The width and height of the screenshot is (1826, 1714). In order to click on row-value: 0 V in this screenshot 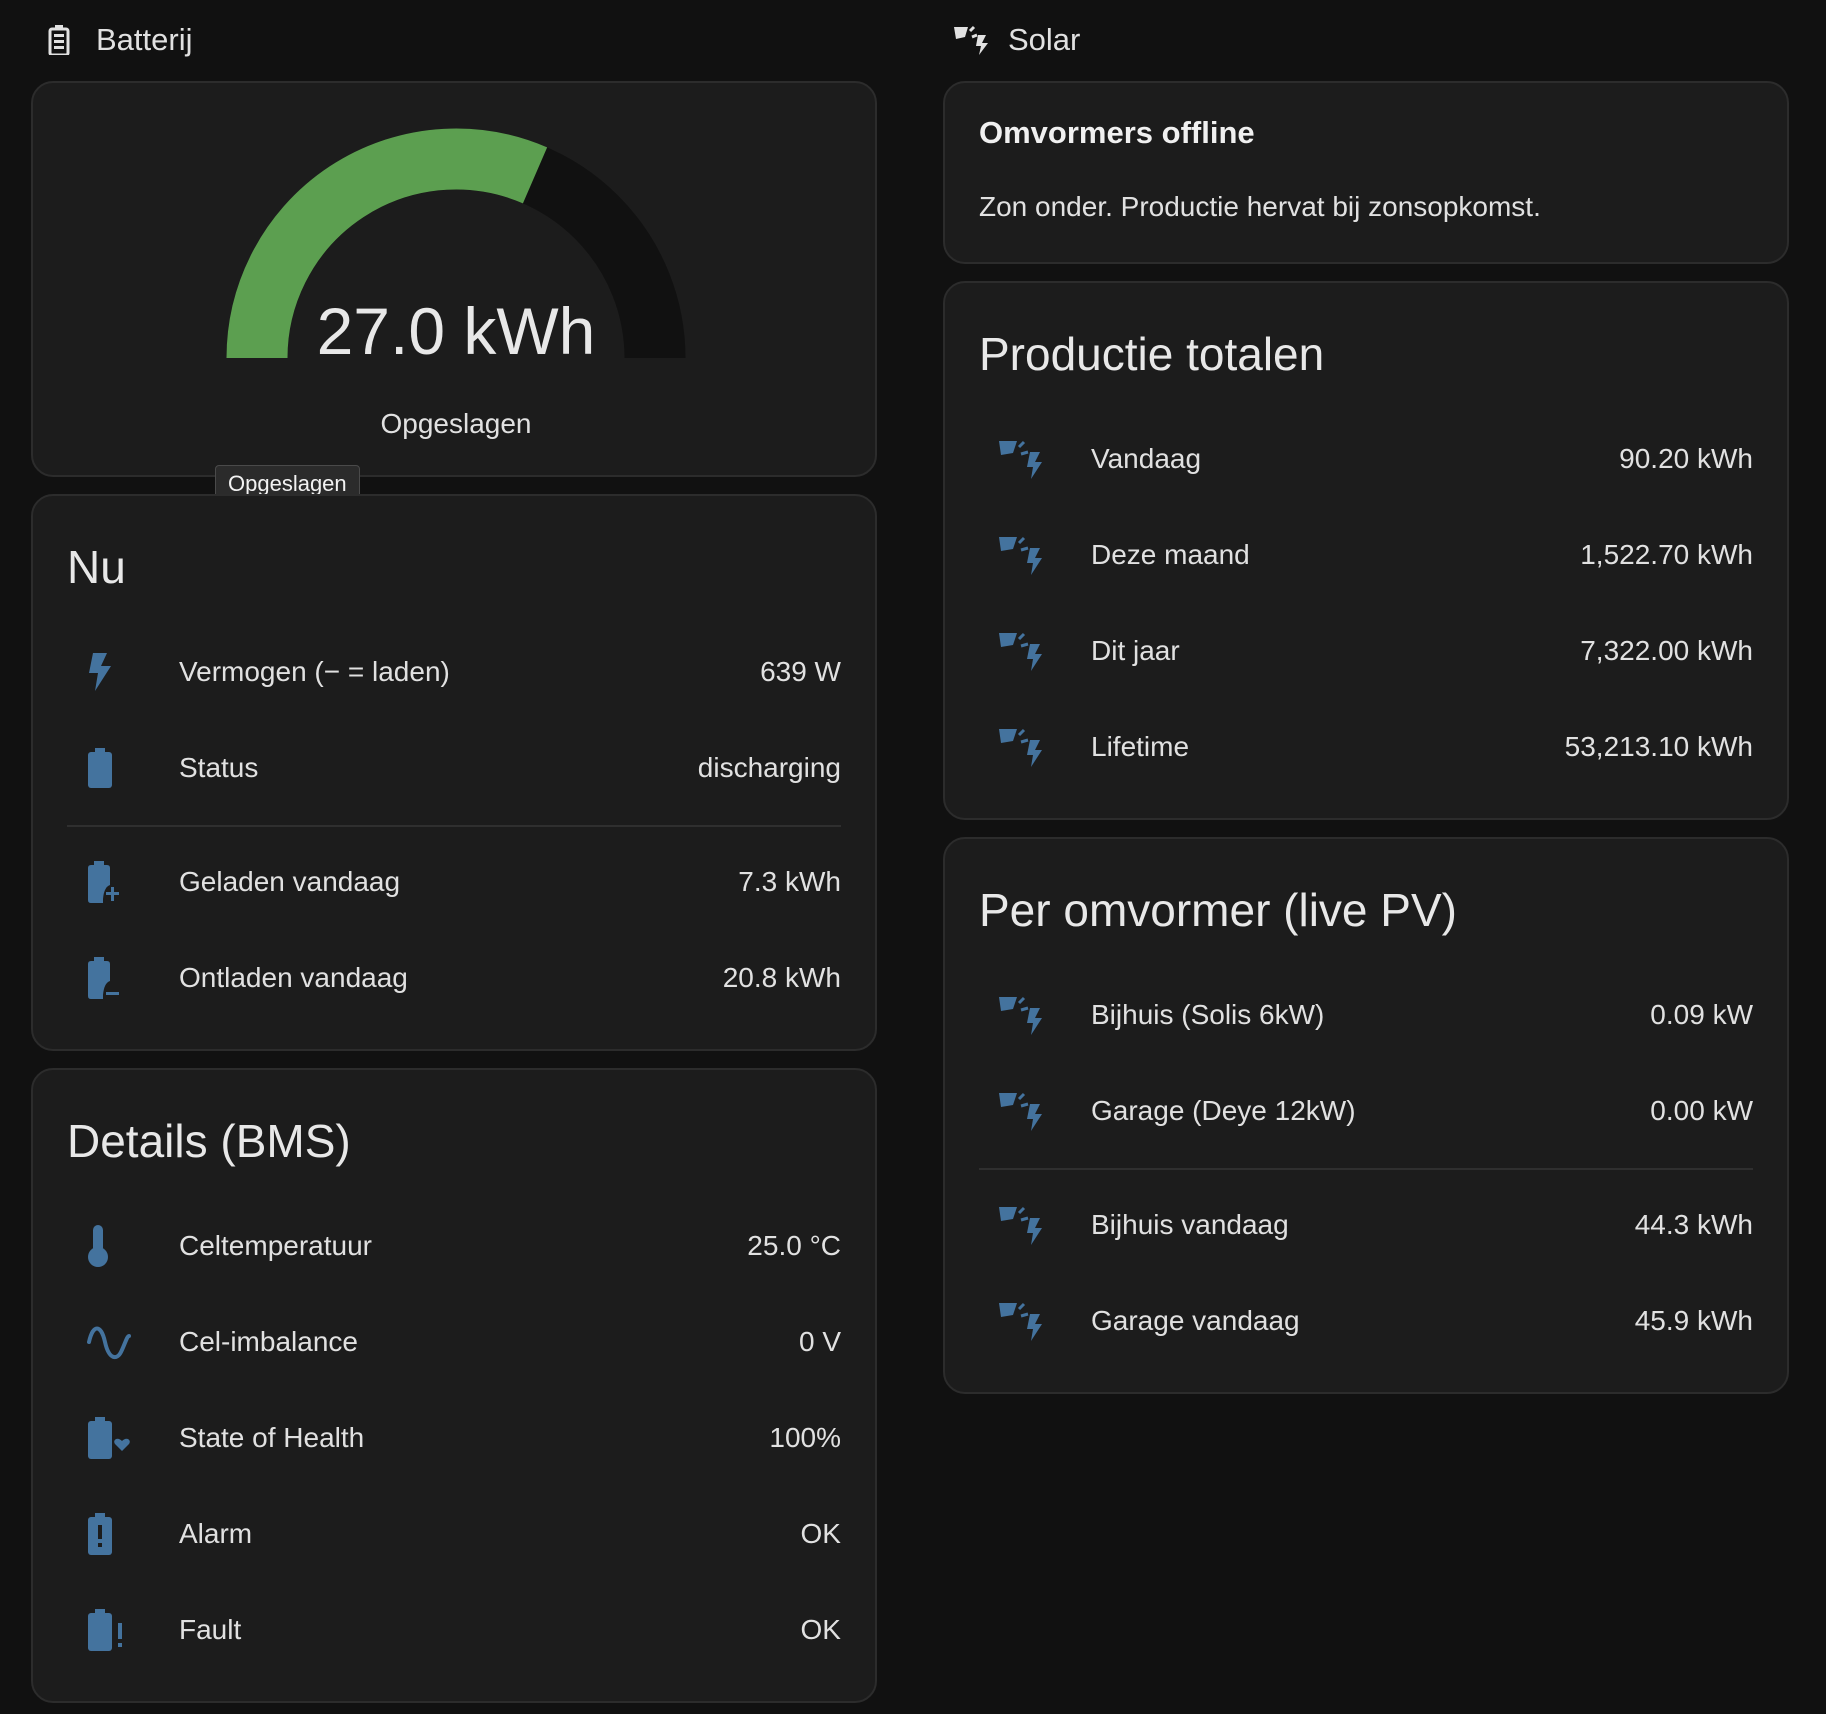, I will do `click(819, 1341)`.